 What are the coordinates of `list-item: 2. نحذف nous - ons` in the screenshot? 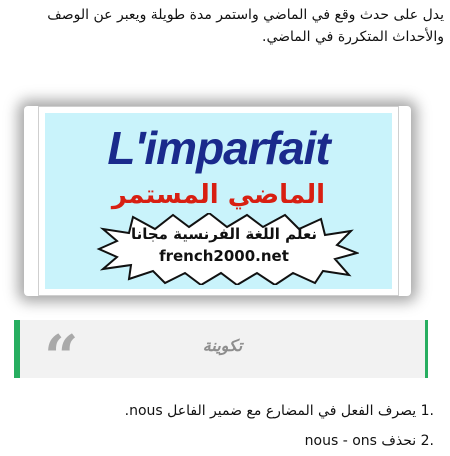 It's located at (224, 441).